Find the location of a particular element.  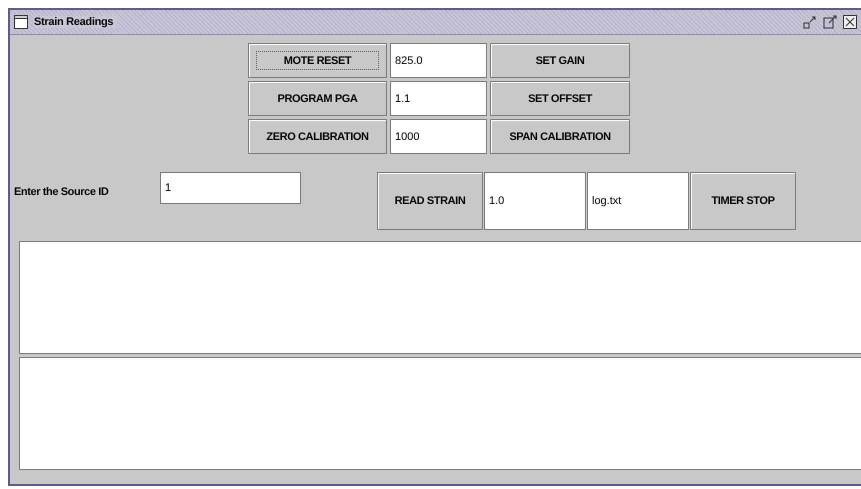

maximize-icon is located at coordinates (830, 22).